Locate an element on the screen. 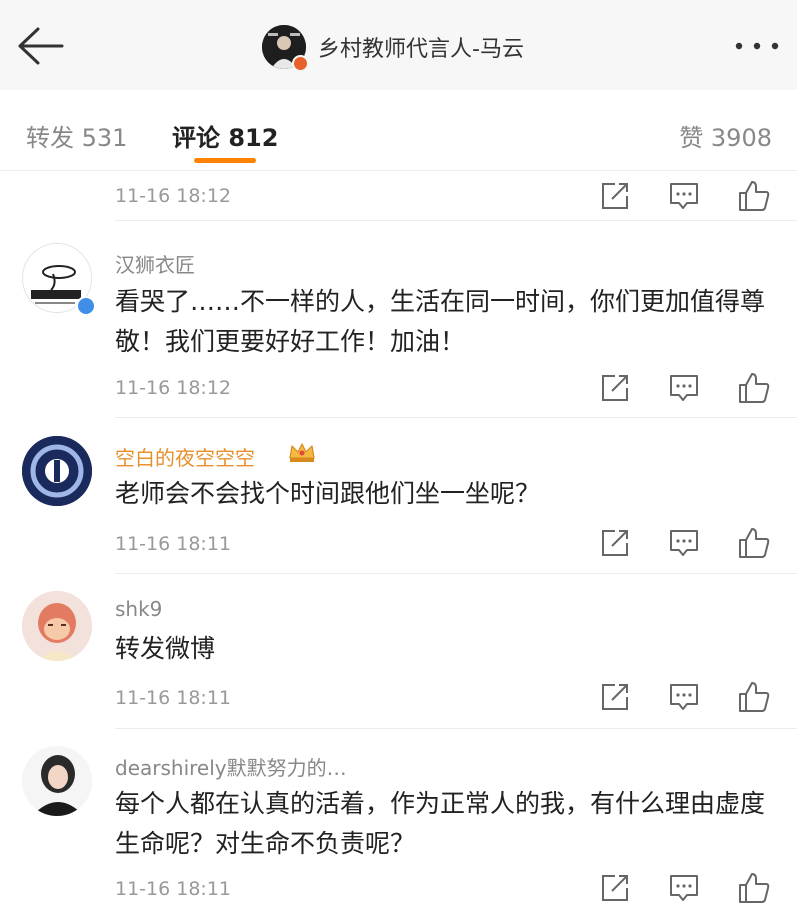 This screenshot has height=916, width=797. tab-bar: 转发 531 评论 812 赞 3908 is located at coordinates (398, 130).